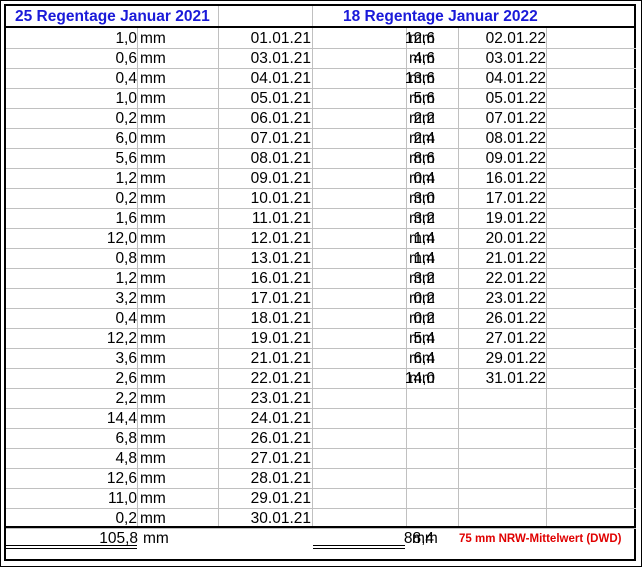 Image resolution: width=642 pixels, height=567 pixels. Describe the element at coordinates (266, 479) in the screenshot. I see `cell-2021-date: 28.01.21` at that location.